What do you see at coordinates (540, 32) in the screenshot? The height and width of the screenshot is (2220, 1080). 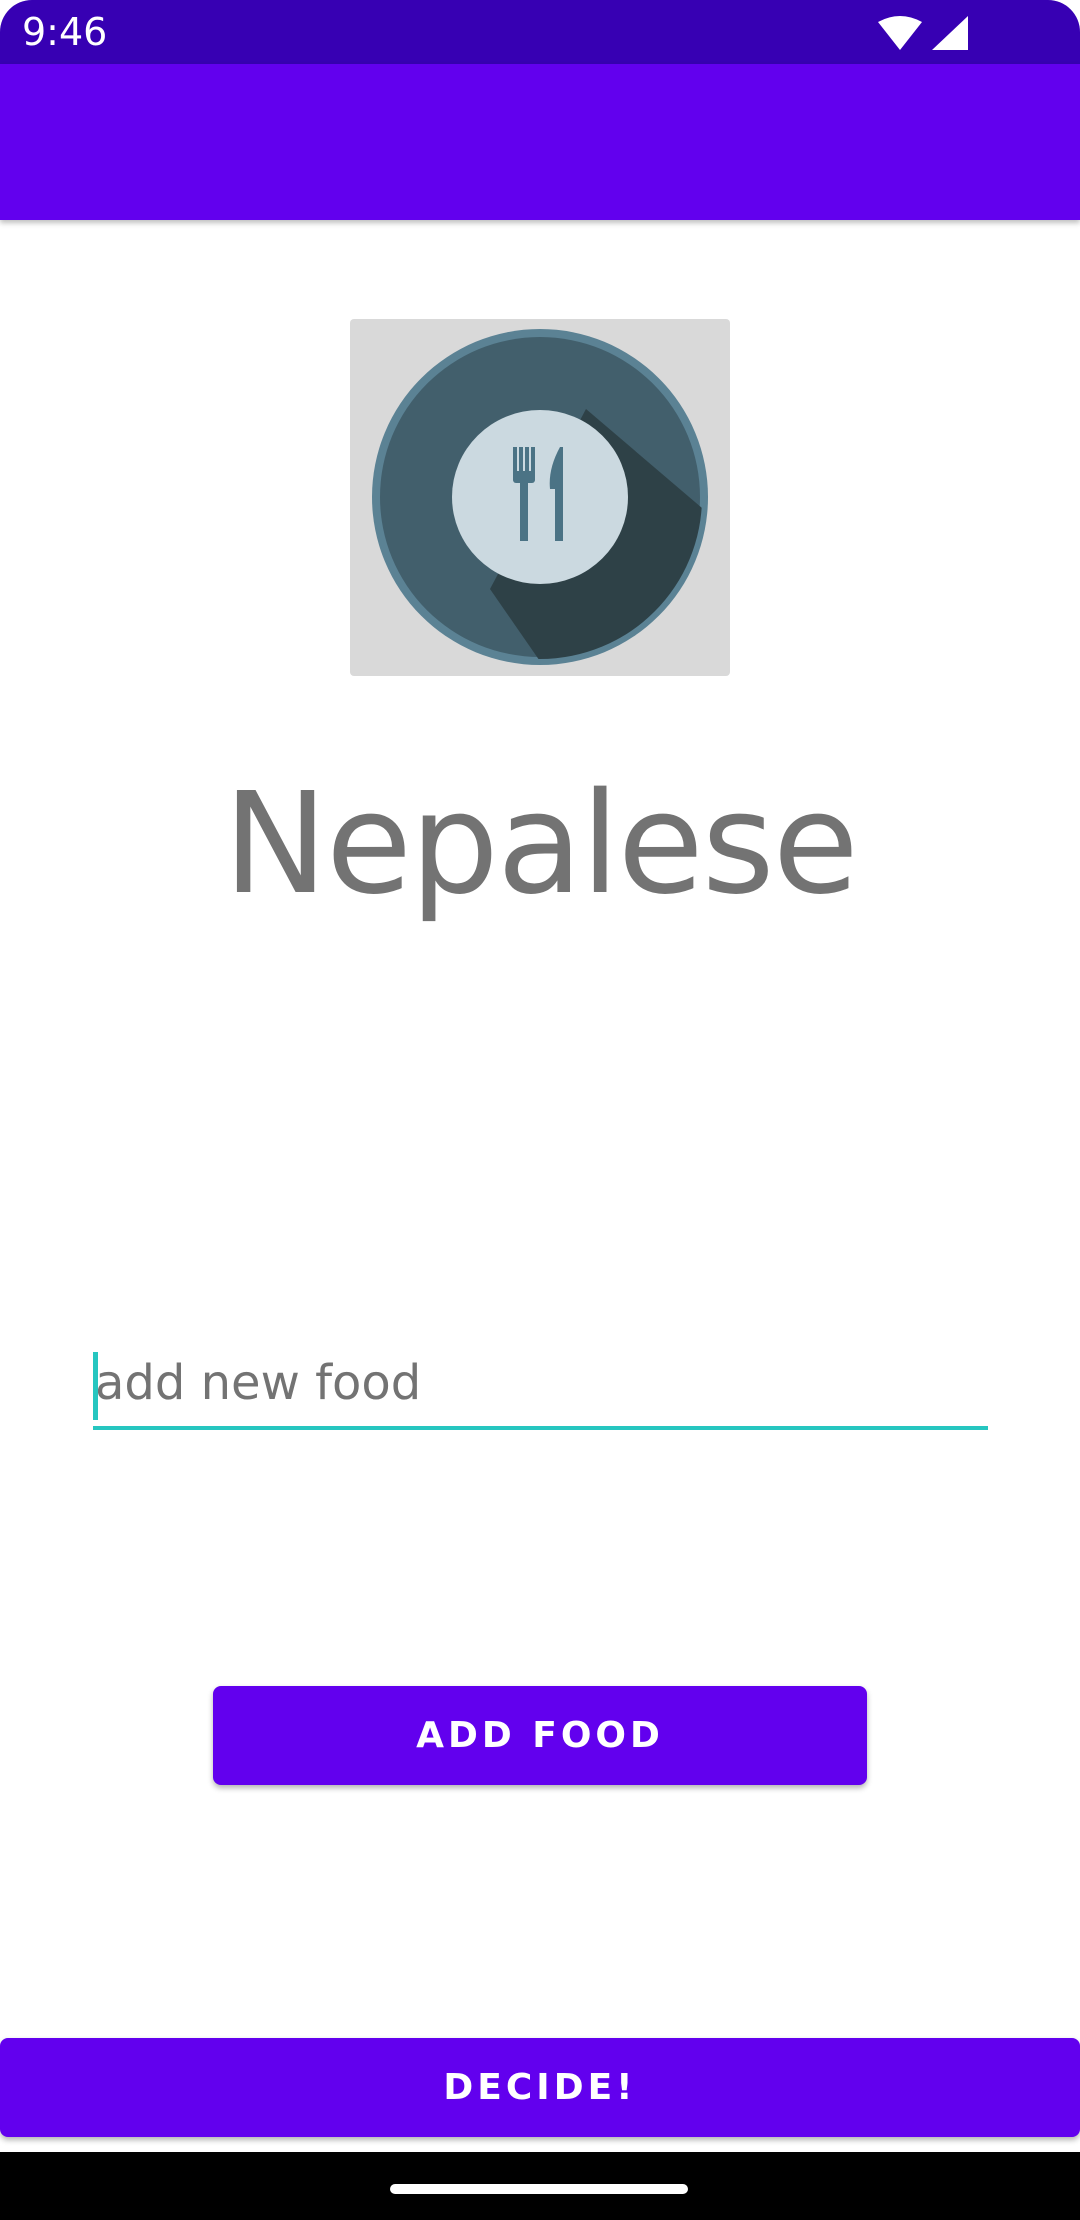 I see `status-bar: 9:46` at bounding box center [540, 32].